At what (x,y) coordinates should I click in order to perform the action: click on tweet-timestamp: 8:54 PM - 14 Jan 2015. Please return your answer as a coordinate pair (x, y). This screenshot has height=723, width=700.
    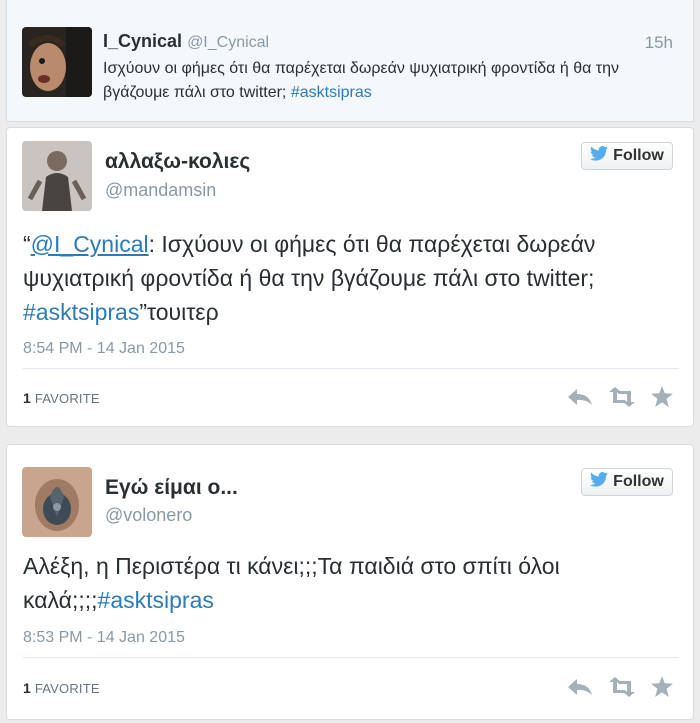
    Looking at the image, I should click on (104, 349).